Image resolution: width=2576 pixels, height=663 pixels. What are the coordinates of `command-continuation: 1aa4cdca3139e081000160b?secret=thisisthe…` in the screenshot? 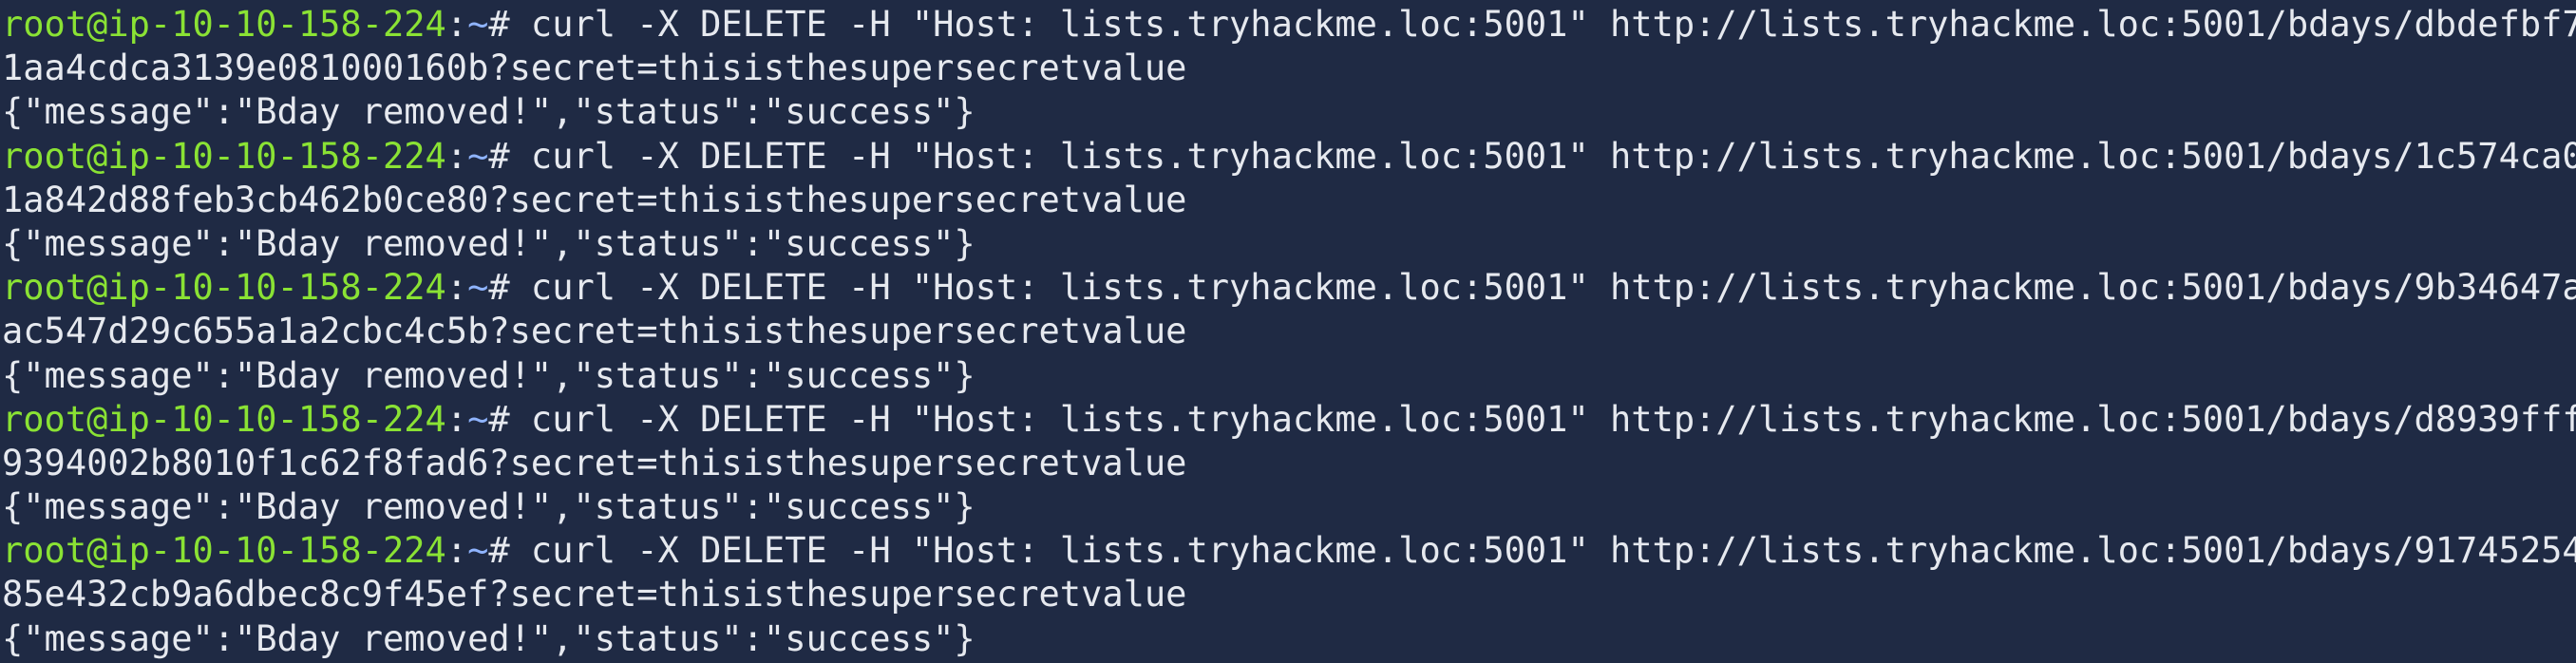 It's located at (594, 68).